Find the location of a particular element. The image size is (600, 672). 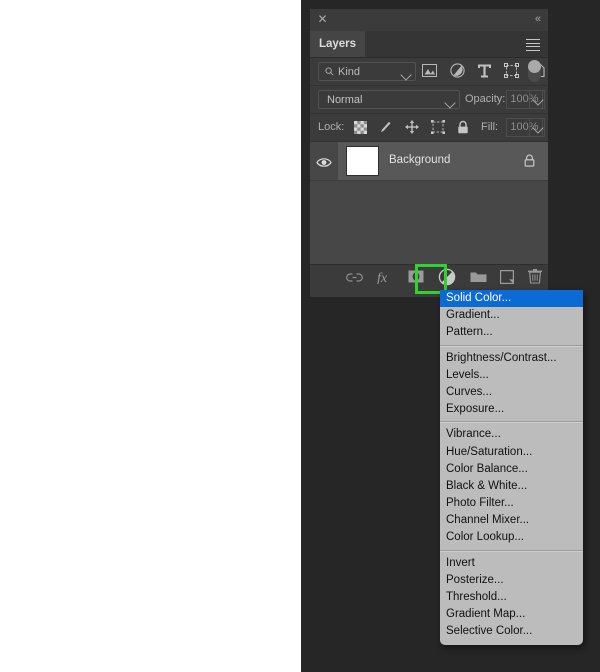

layer-filter-row: Kind is located at coordinates (429, 72).